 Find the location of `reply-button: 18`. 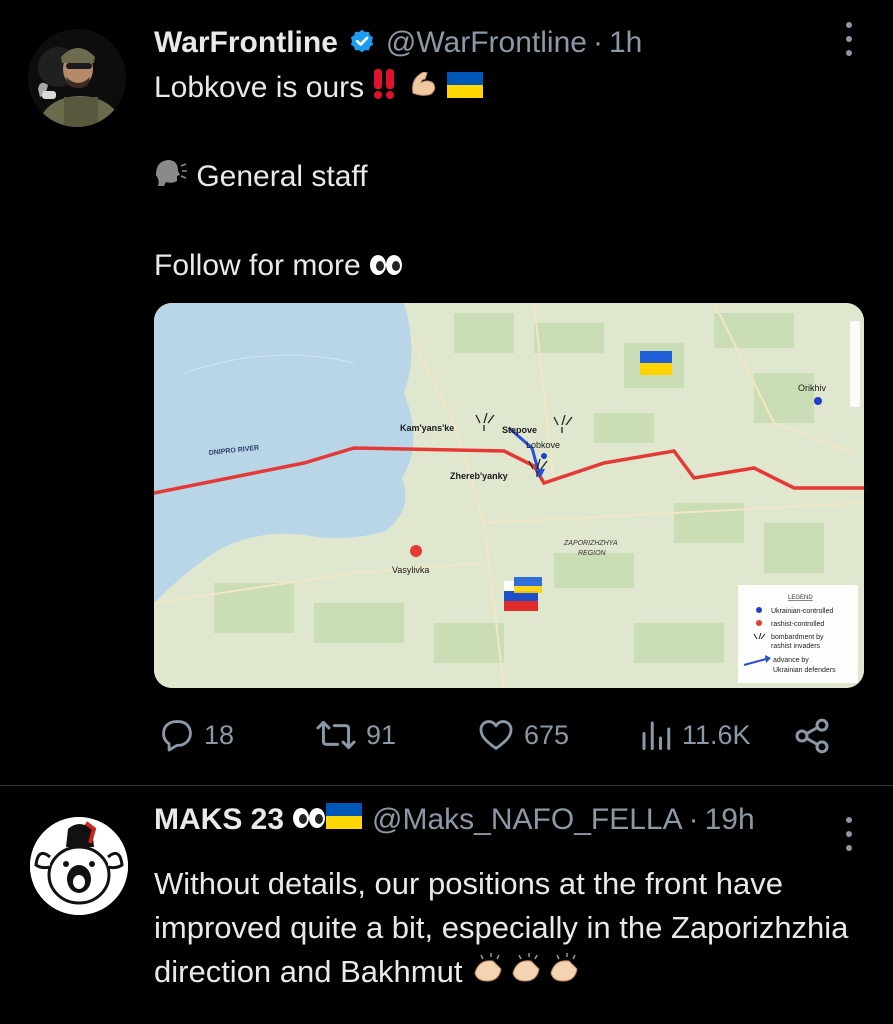

reply-button: 18 is located at coordinates (196, 735).